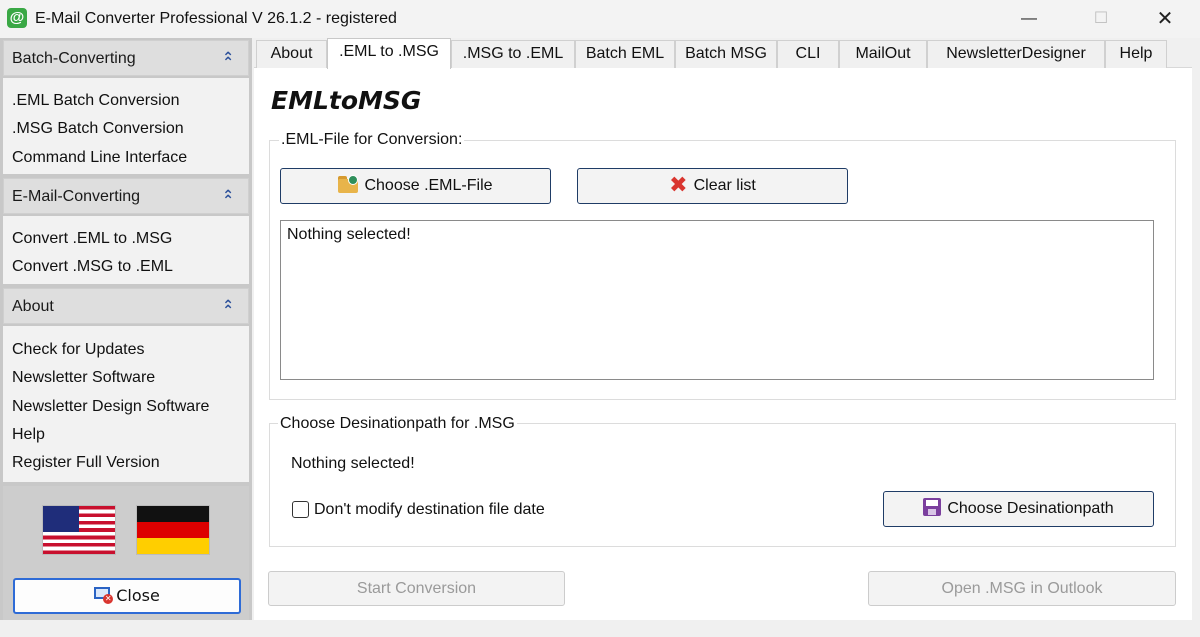 Image resolution: width=1200 pixels, height=637 pixels. What do you see at coordinates (138, 595) in the screenshot?
I see `close-button-label: Close` at bounding box center [138, 595].